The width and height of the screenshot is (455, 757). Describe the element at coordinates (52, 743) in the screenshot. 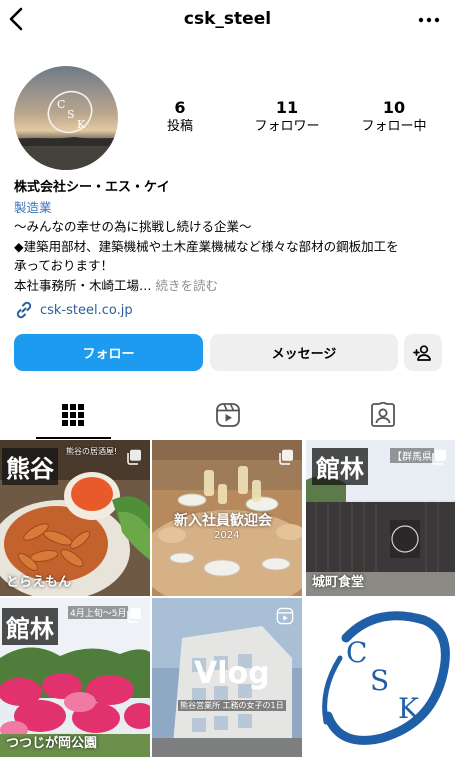

I see `post-caption: つつじが岡公園` at that location.